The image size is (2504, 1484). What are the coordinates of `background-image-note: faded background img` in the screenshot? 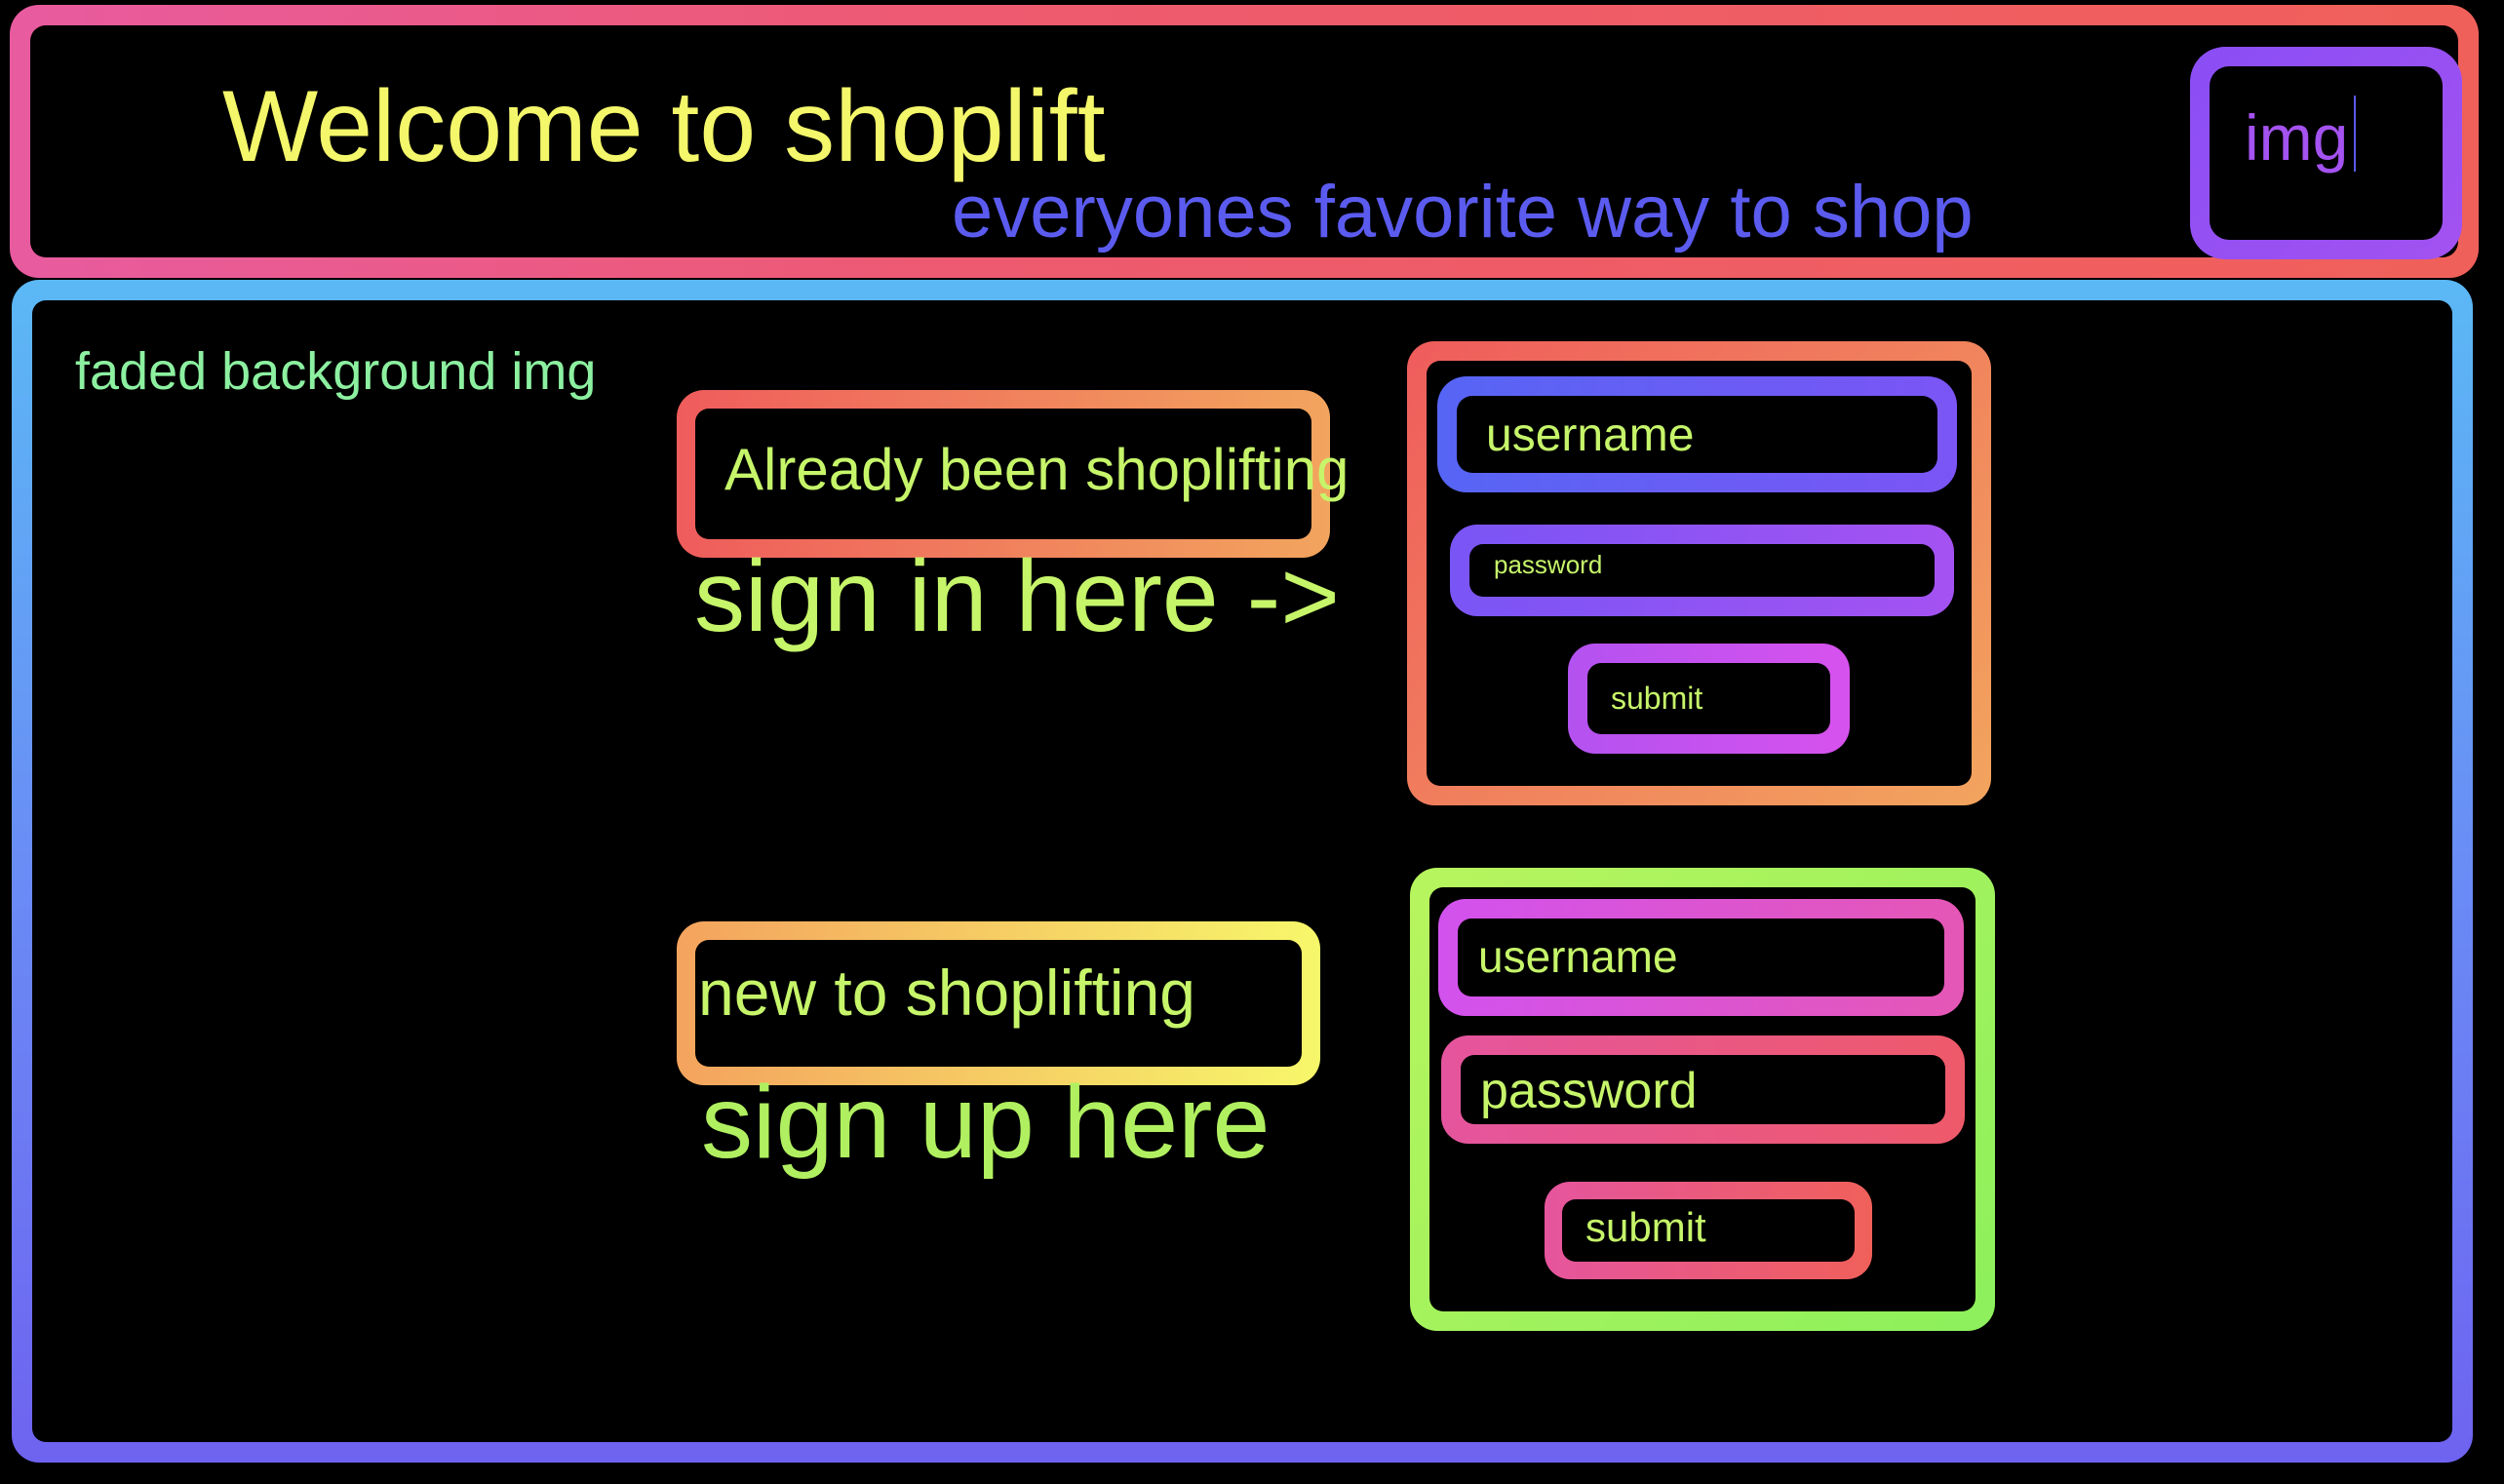 It's located at (336, 371).